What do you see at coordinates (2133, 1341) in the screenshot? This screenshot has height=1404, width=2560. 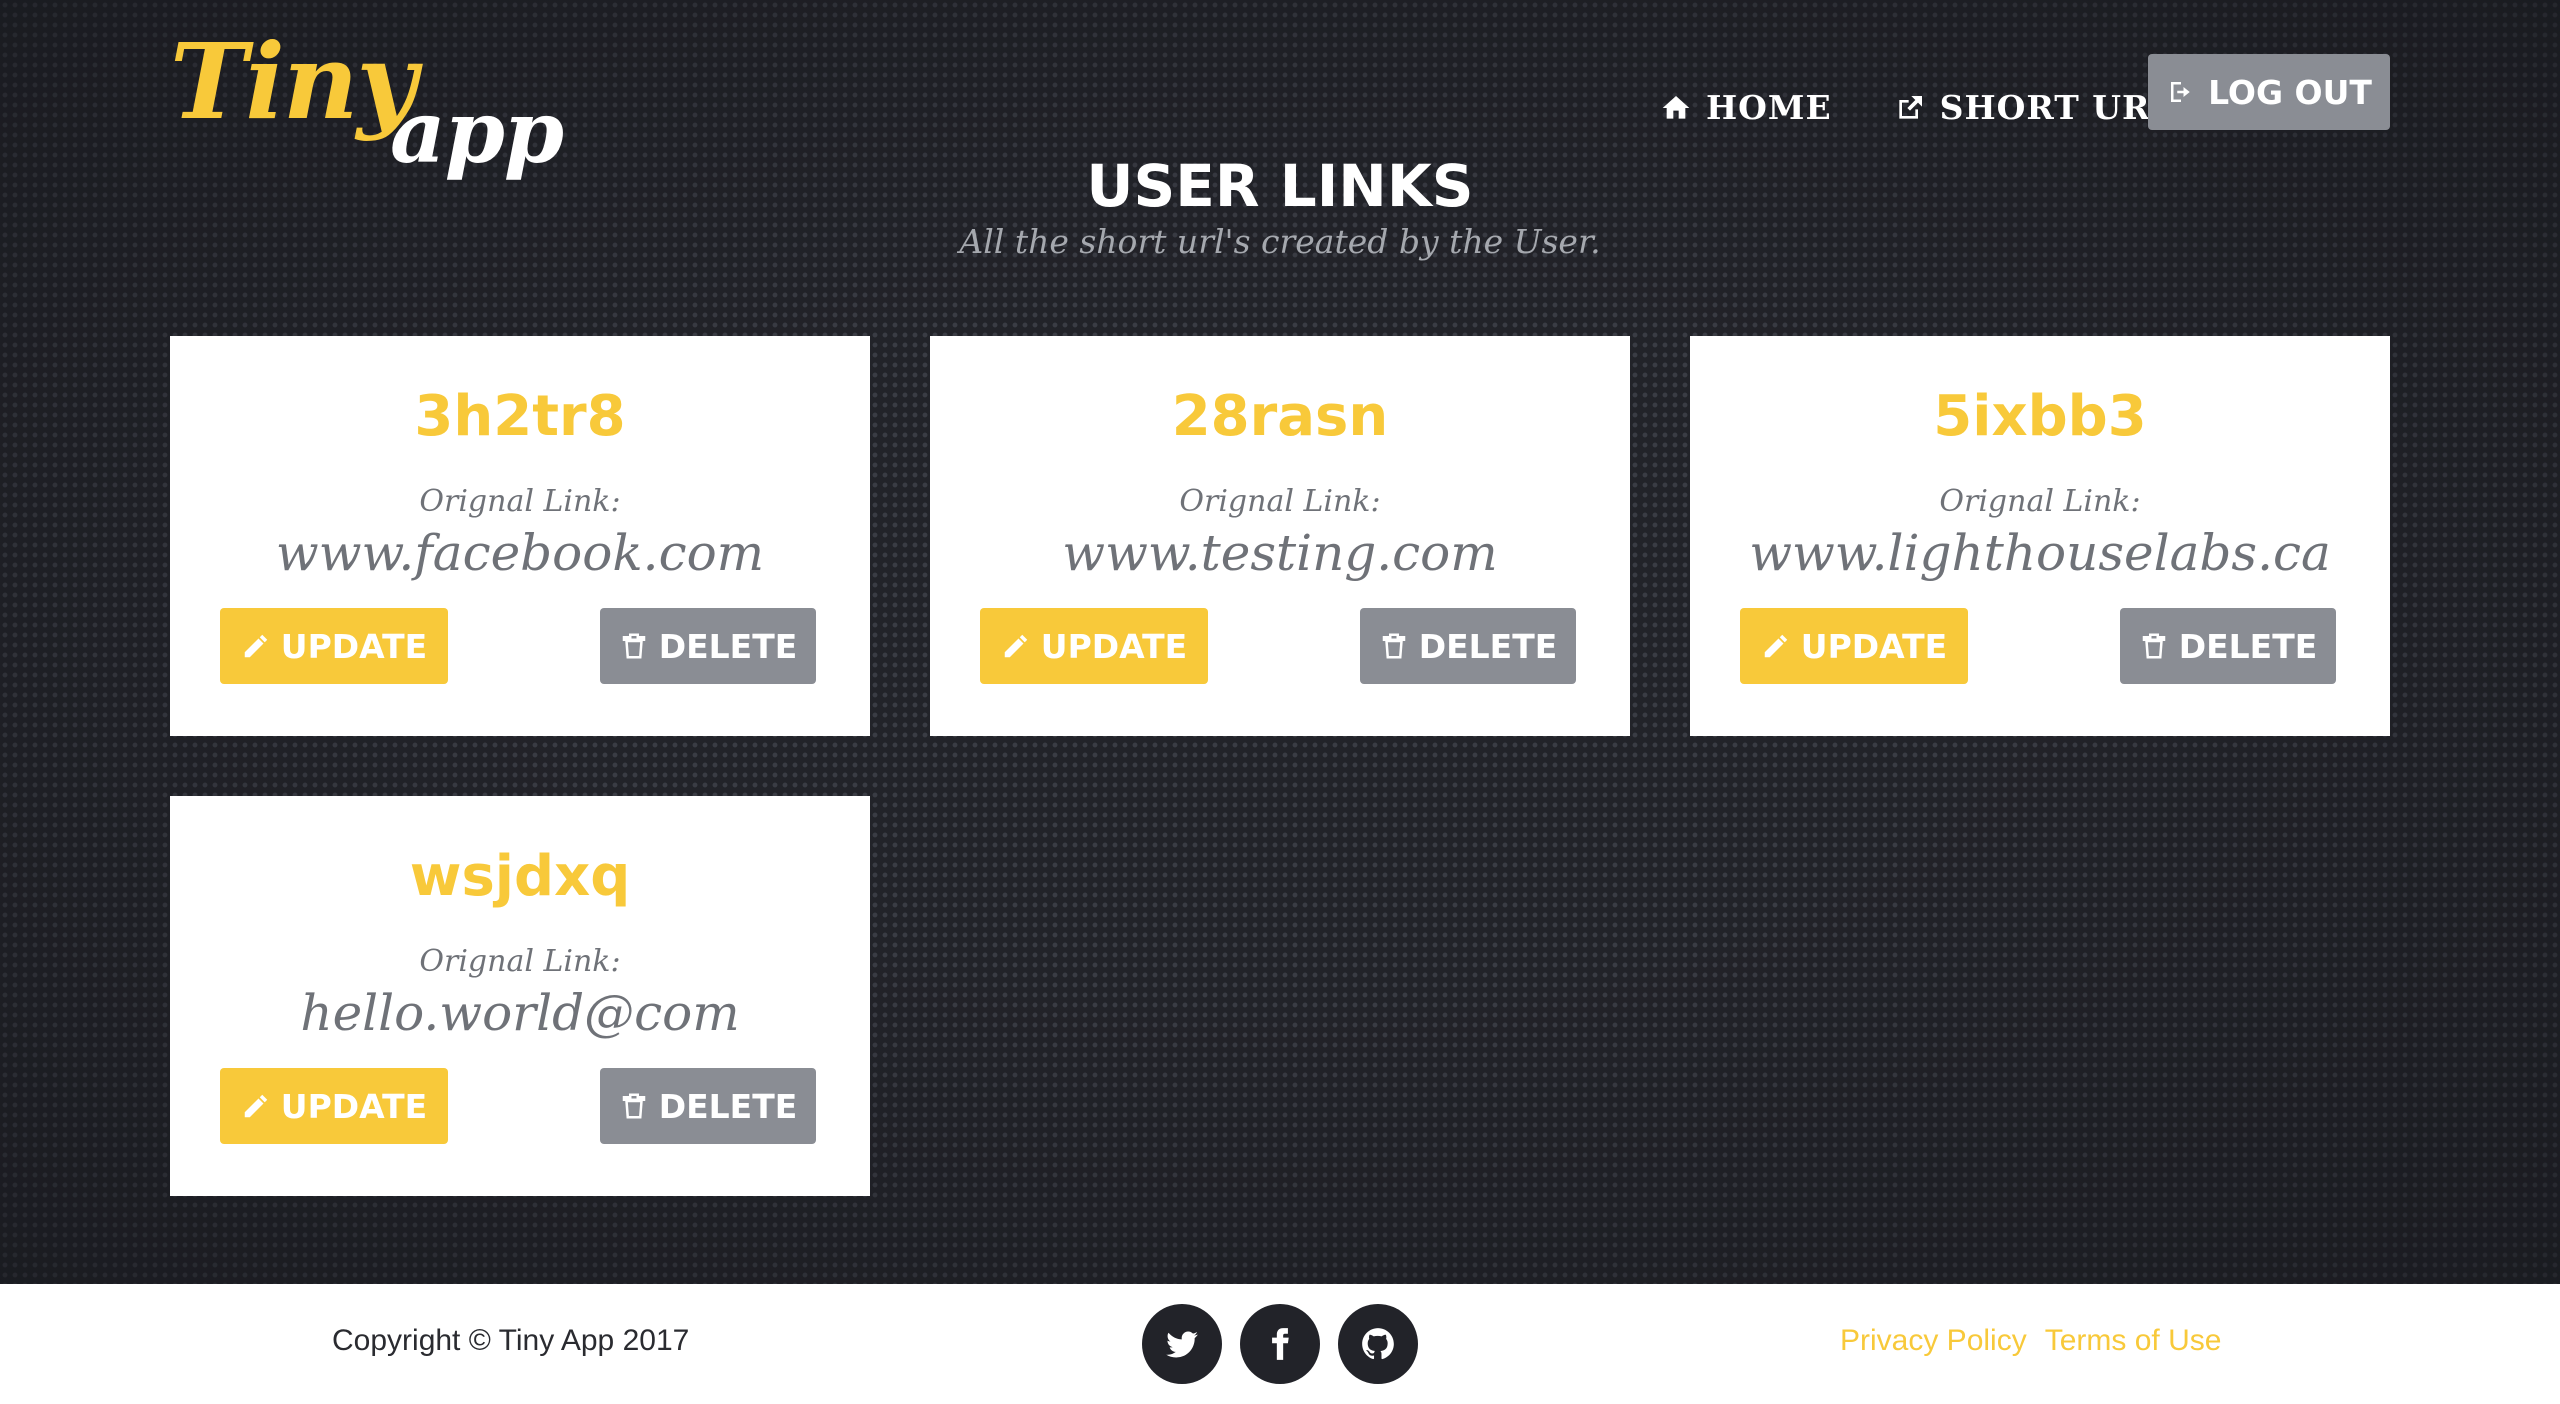 I see `terms-of-use-link: Terms of Use` at bounding box center [2133, 1341].